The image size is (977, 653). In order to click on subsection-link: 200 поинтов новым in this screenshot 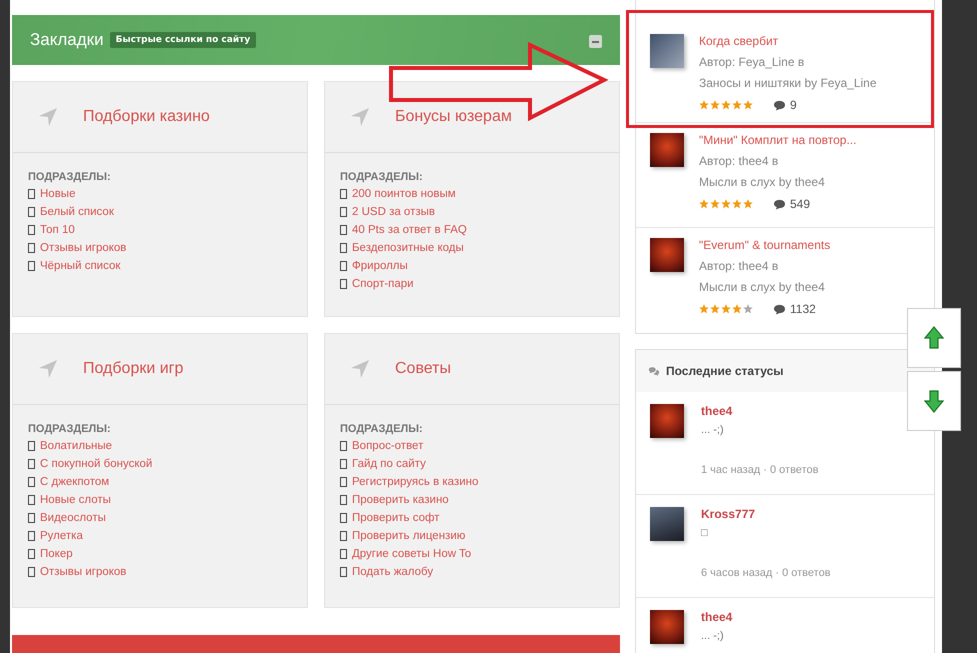, I will do `click(404, 194)`.